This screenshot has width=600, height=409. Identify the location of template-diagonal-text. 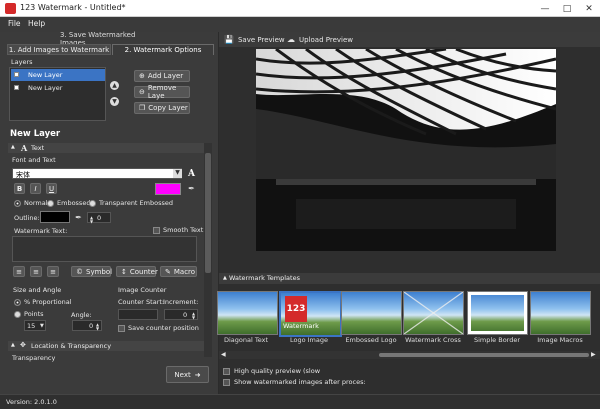
(247, 313).